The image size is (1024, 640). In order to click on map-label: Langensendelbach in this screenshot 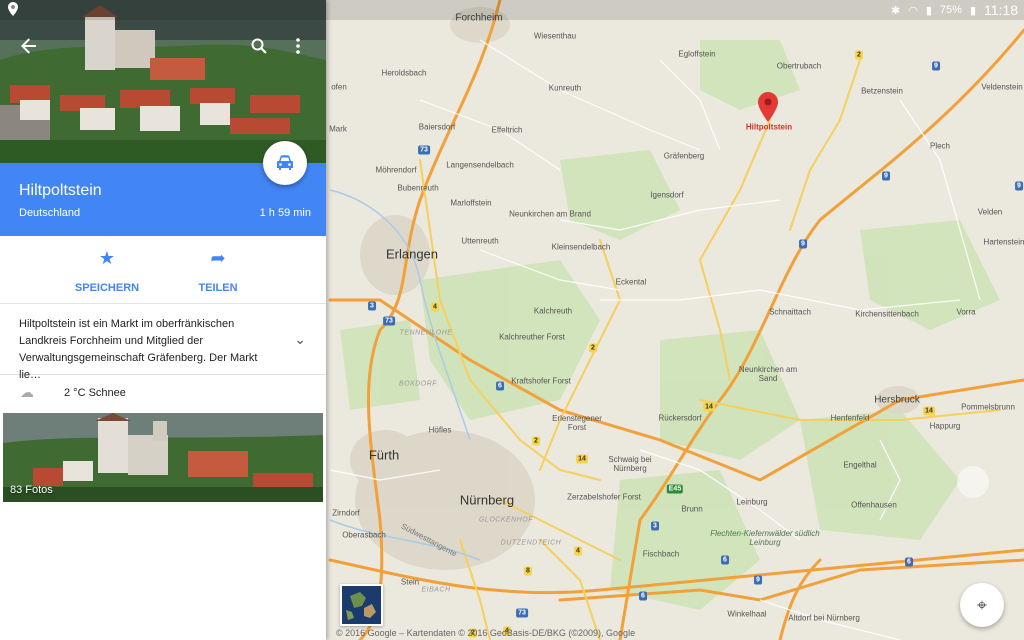, I will do `click(480, 165)`.